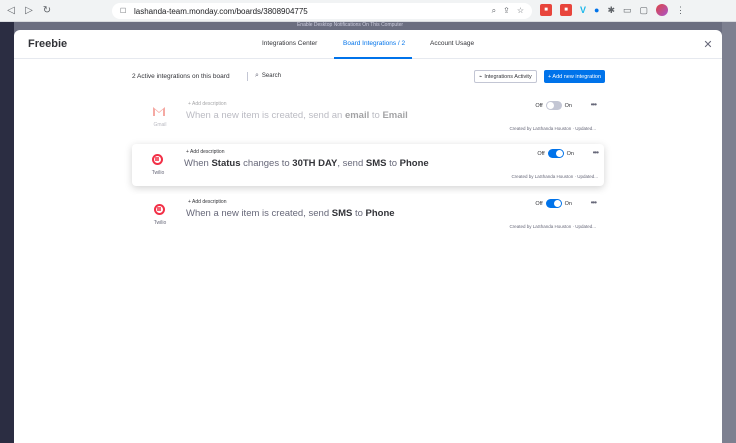 Image resolution: width=736 pixels, height=443 pixels. Describe the element at coordinates (452, 43) in the screenshot. I see `tab-account-usage: Account Usage` at that location.